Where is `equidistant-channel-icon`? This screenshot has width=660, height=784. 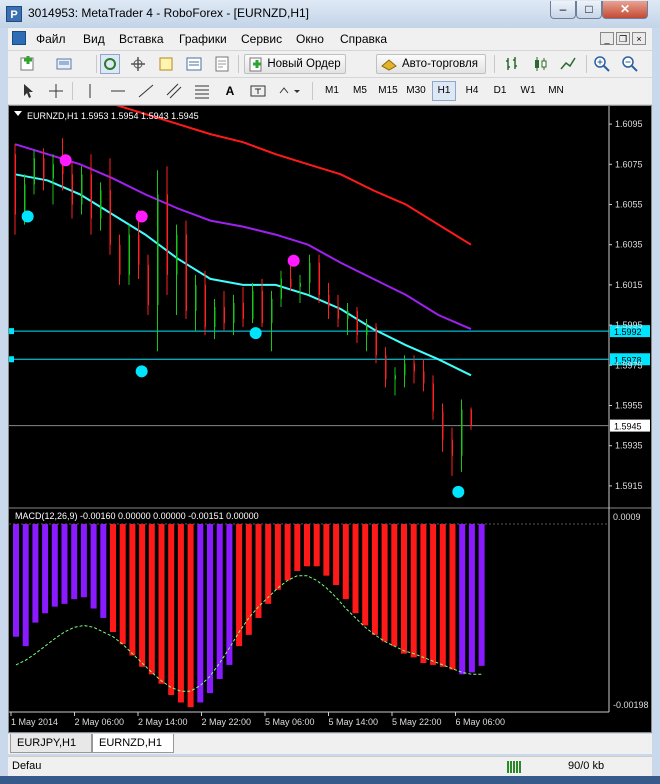 equidistant-channel-icon is located at coordinates (174, 91).